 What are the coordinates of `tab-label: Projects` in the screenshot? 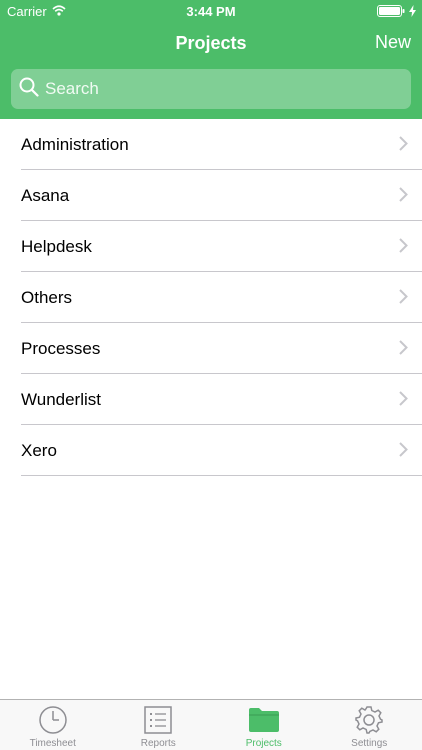 It's located at (263, 743).